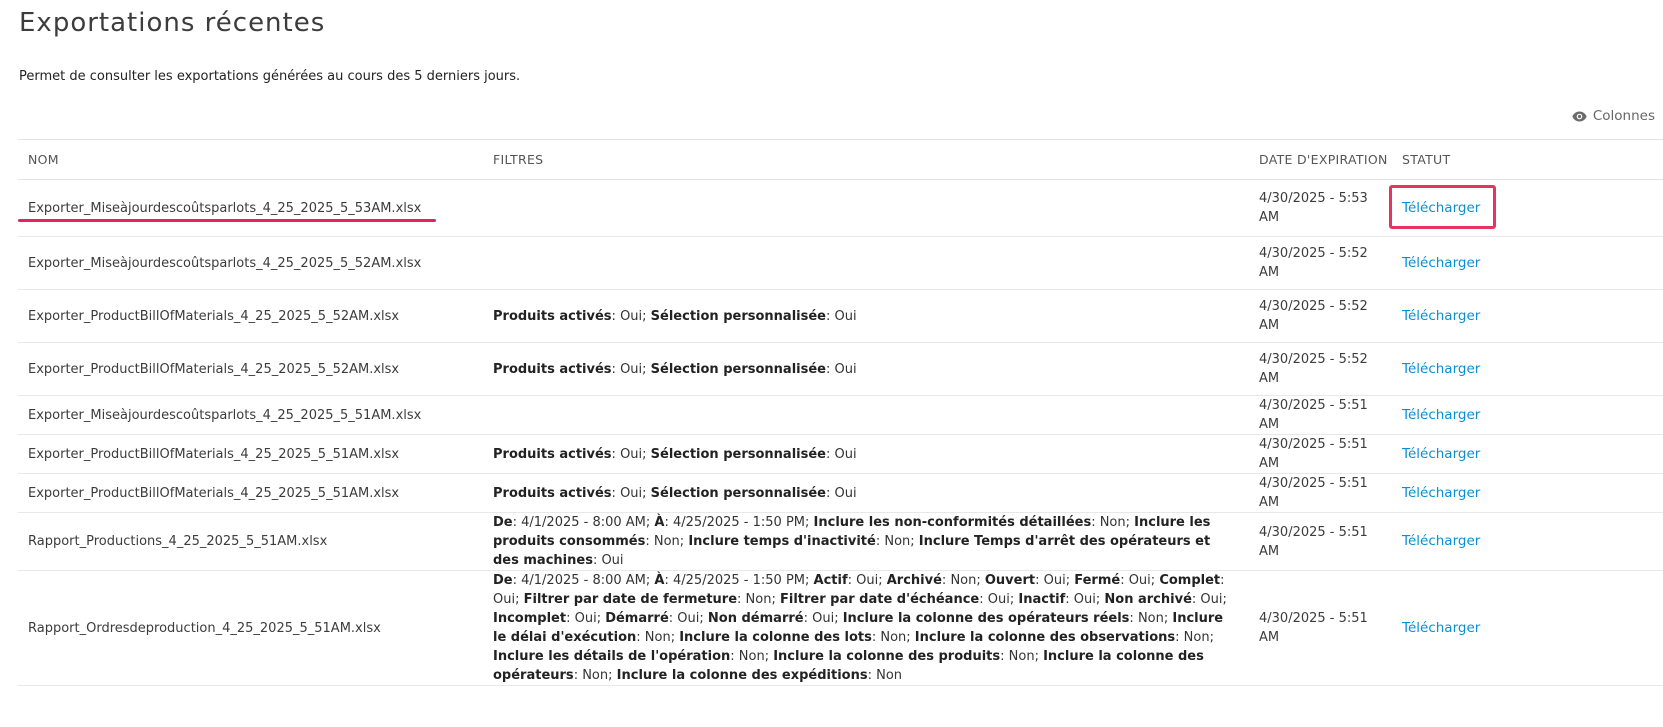 Image resolution: width=1663 pixels, height=727 pixels. Describe the element at coordinates (659, 580) in the screenshot. I see `filter-label: À` at that location.